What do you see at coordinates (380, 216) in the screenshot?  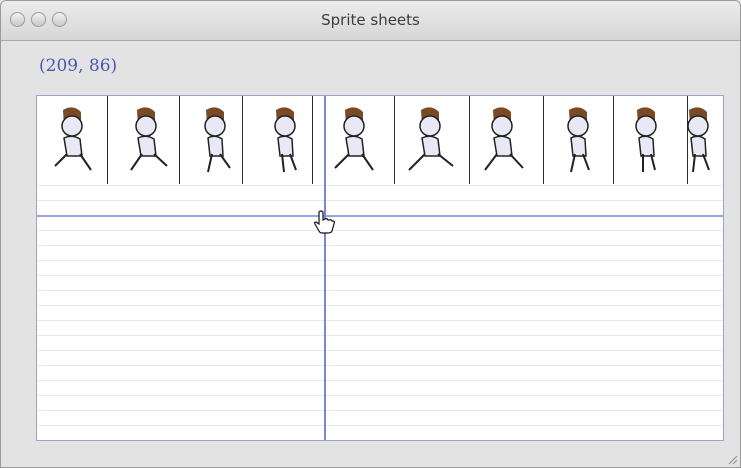 I see `horizontal-guide-line` at bounding box center [380, 216].